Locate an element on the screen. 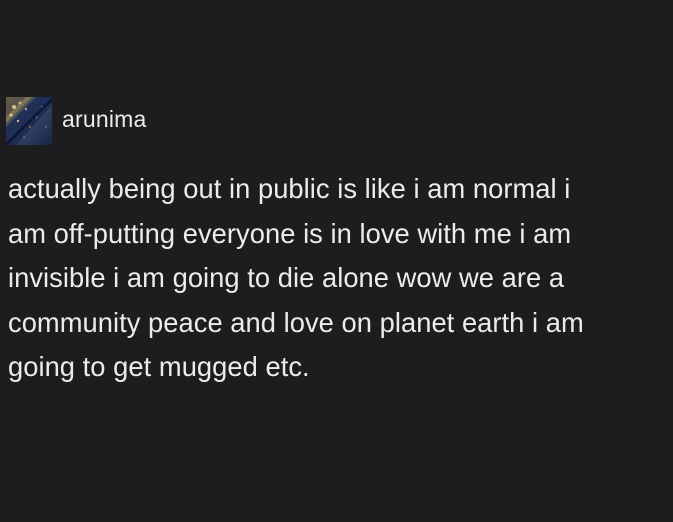 Image resolution: width=673 pixels, height=522 pixels. post-header: arunima is located at coordinates (76, 121).